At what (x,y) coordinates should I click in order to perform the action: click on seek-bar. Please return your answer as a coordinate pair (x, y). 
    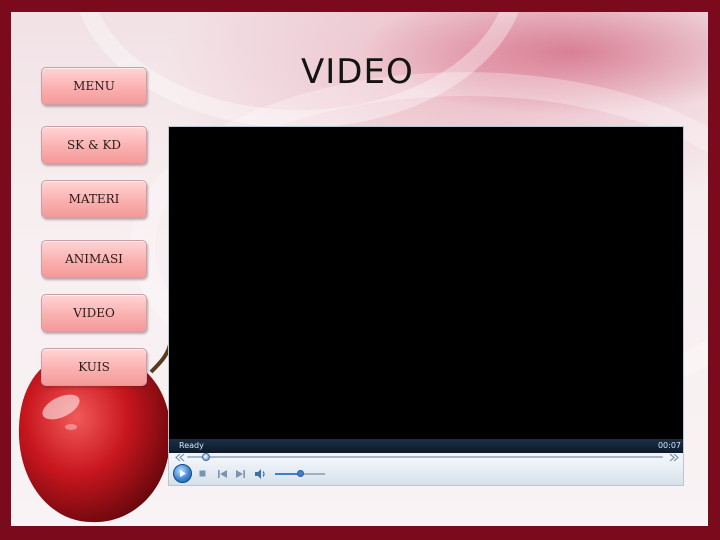
    Looking at the image, I should click on (426, 457).